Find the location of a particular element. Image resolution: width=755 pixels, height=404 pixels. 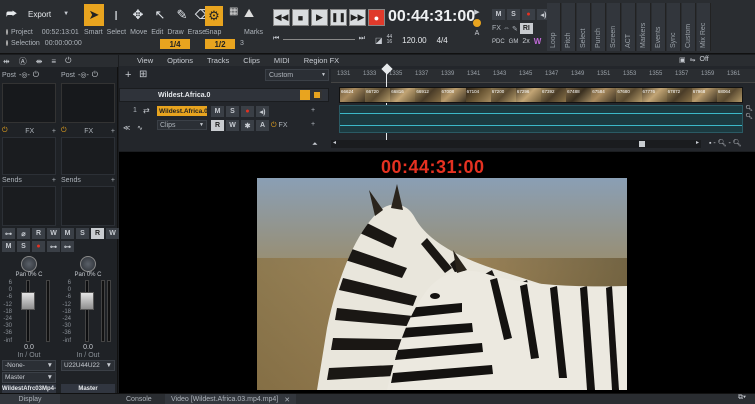

track-mute-button: M is located at coordinates (217, 111).